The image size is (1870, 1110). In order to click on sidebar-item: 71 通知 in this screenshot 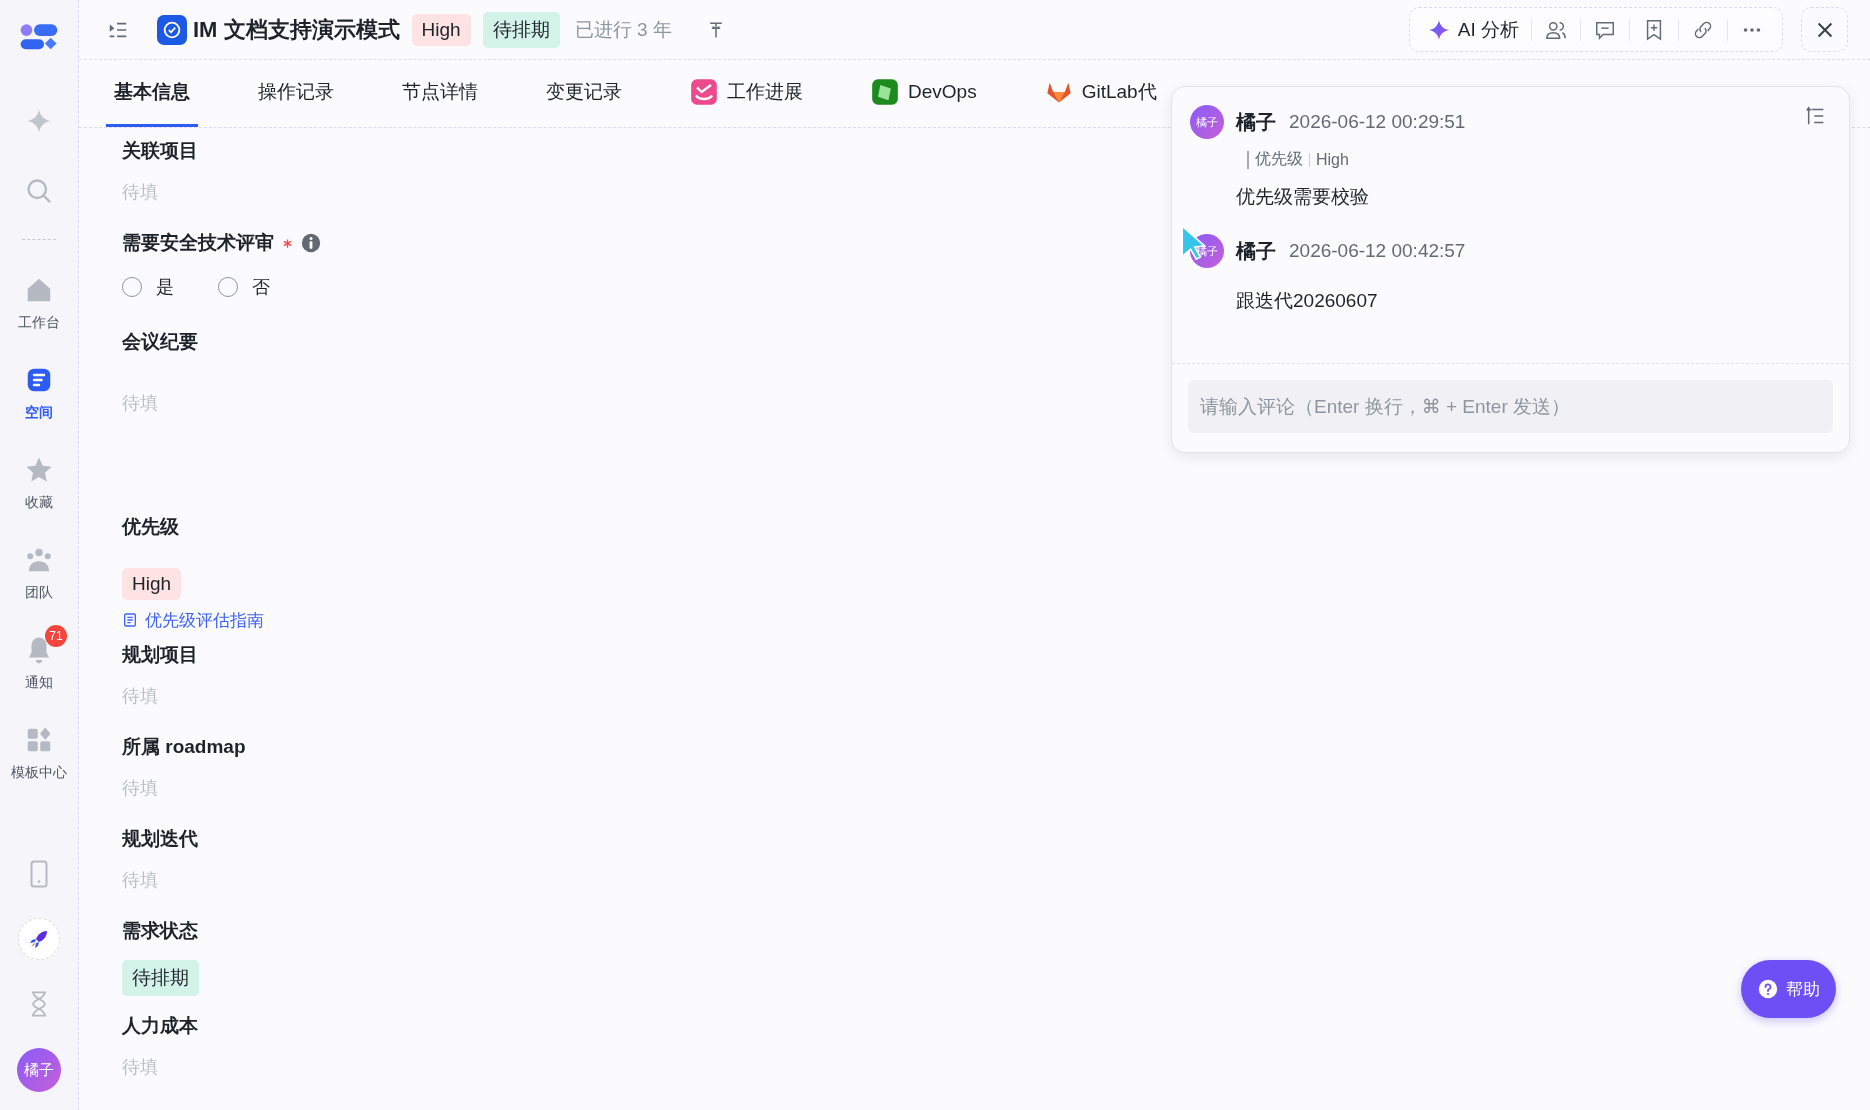, I will do `click(39, 662)`.